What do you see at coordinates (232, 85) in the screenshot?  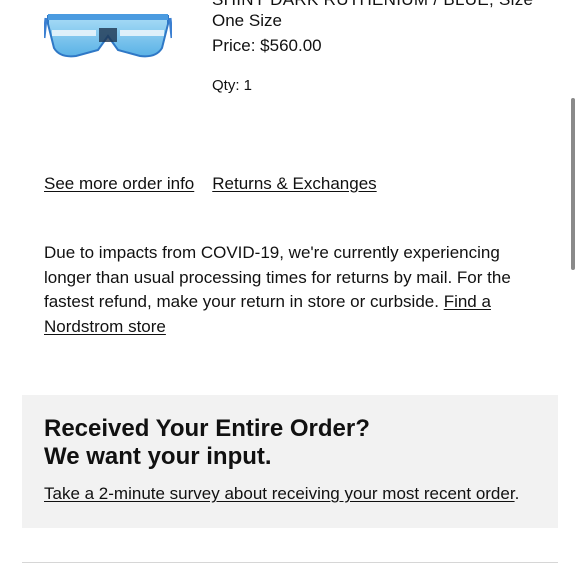 I see `product-quantity: Qty: 1` at bounding box center [232, 85].